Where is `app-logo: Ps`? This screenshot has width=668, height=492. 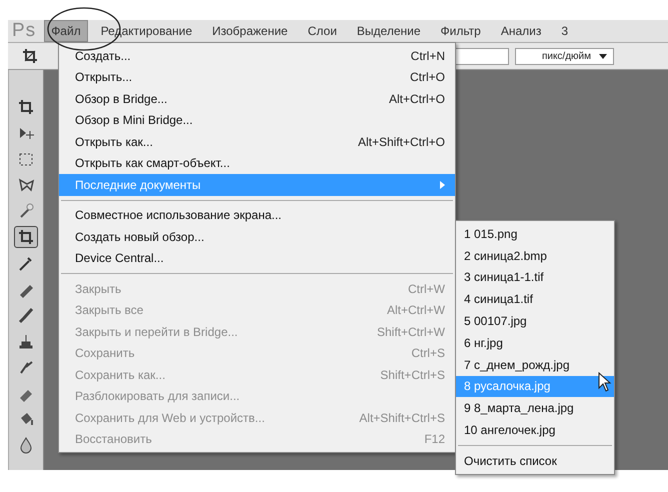 app-logo: Ps is located at coordinates (24, 31).